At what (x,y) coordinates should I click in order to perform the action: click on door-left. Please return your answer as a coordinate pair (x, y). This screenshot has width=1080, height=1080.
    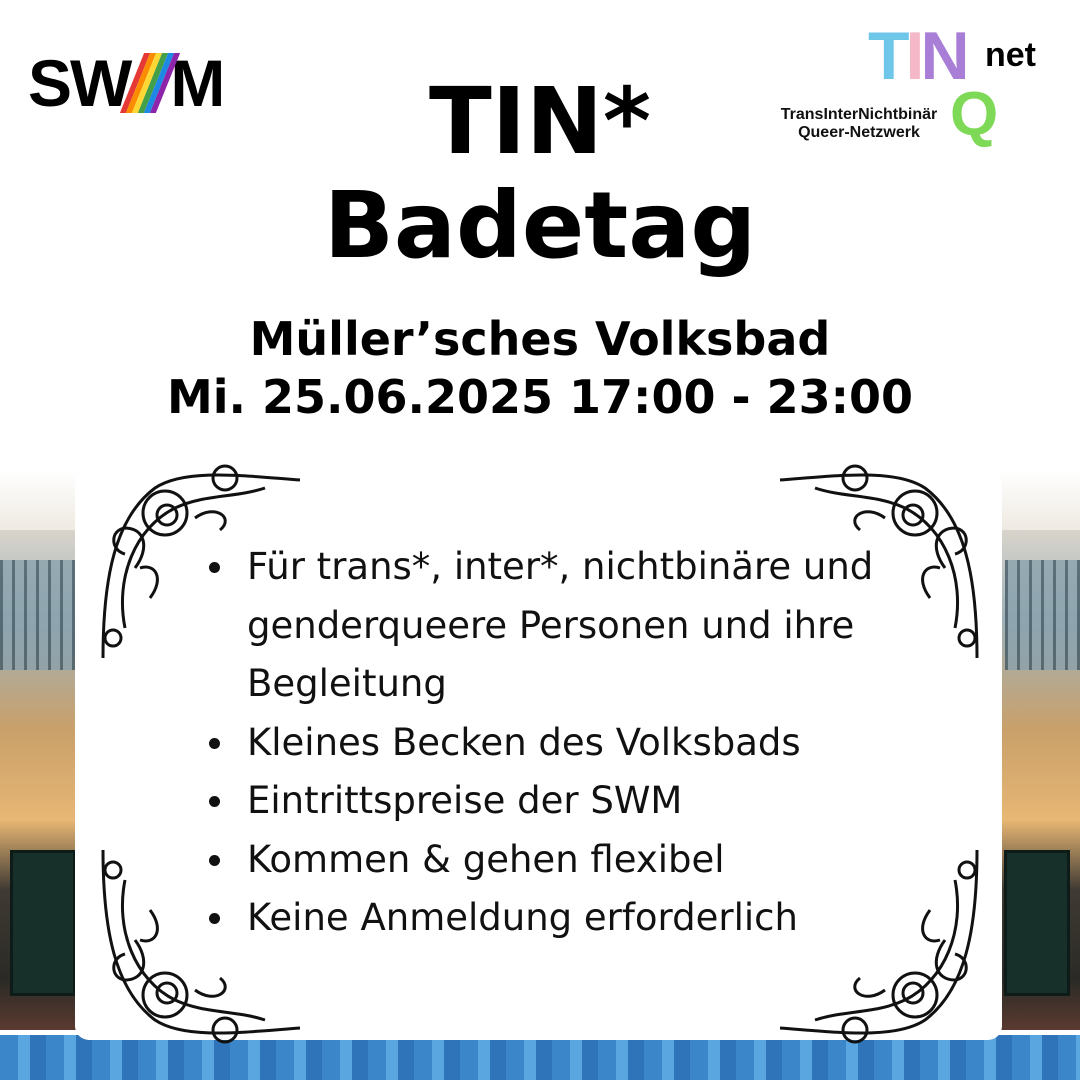
    Looking at the image, I should click on (43, 923).